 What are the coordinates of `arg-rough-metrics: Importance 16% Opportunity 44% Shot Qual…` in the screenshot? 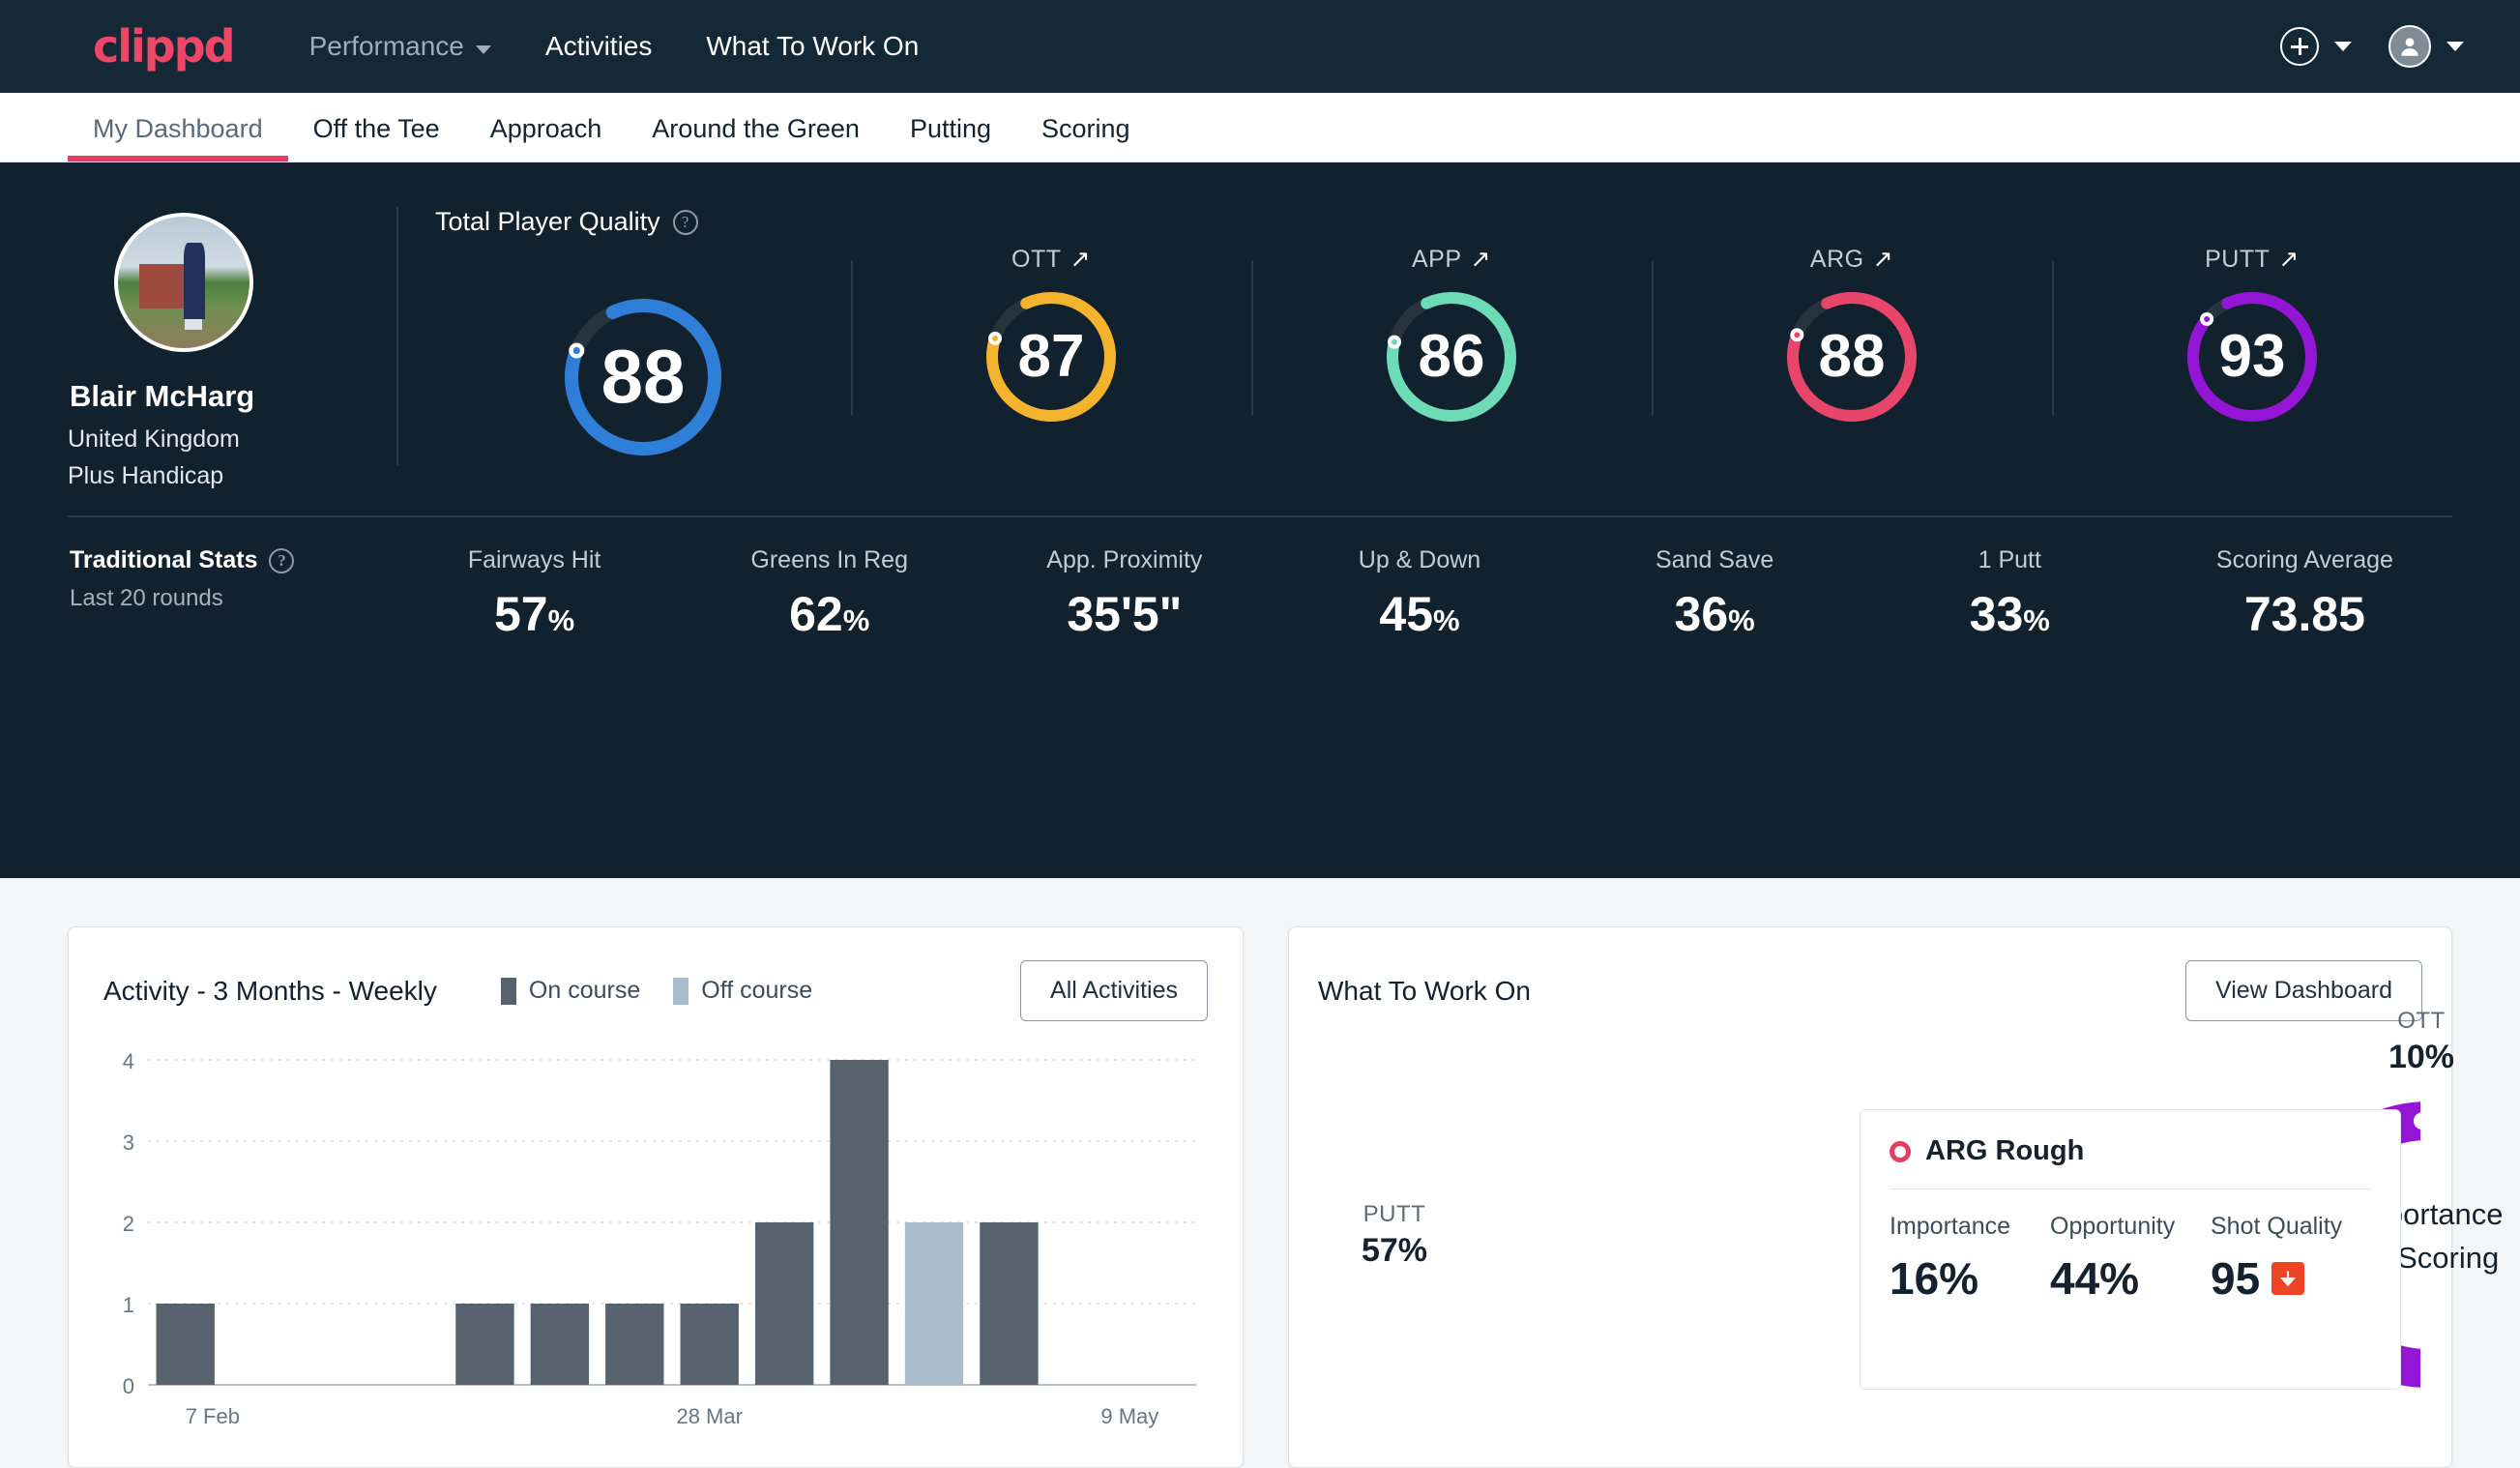 It's located at (2130, 1259).